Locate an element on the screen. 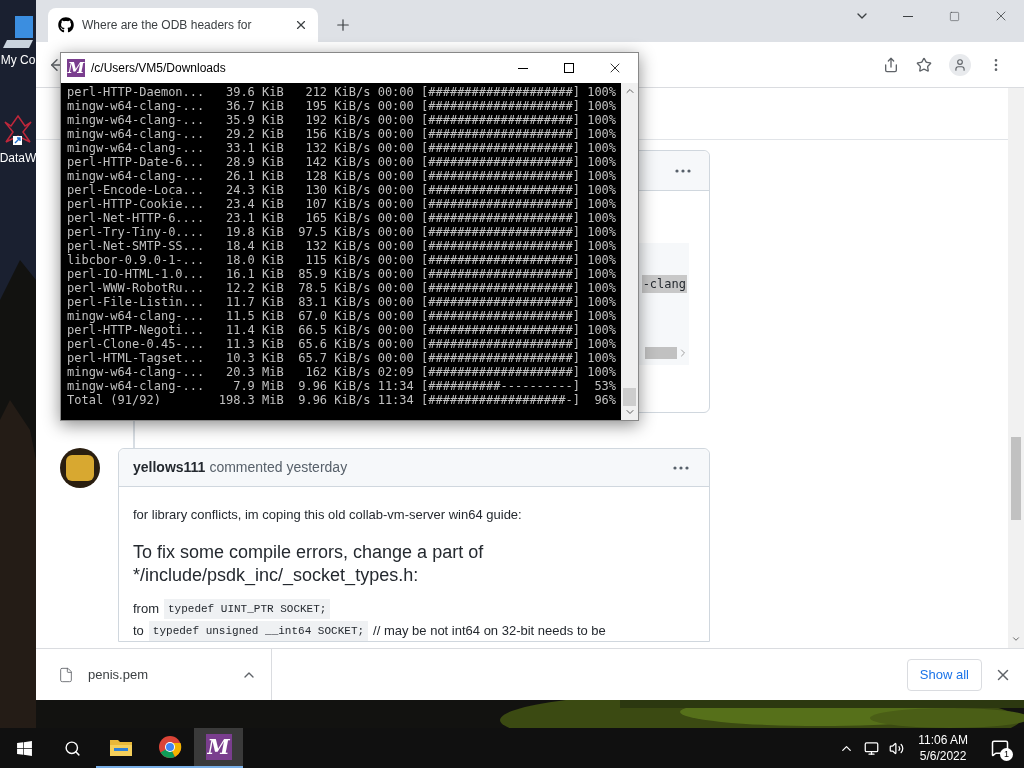 The height and width of the screenshot is (768, 1024). browser-tab: Where are the ODB headers for is located at coordinates (183, 25).